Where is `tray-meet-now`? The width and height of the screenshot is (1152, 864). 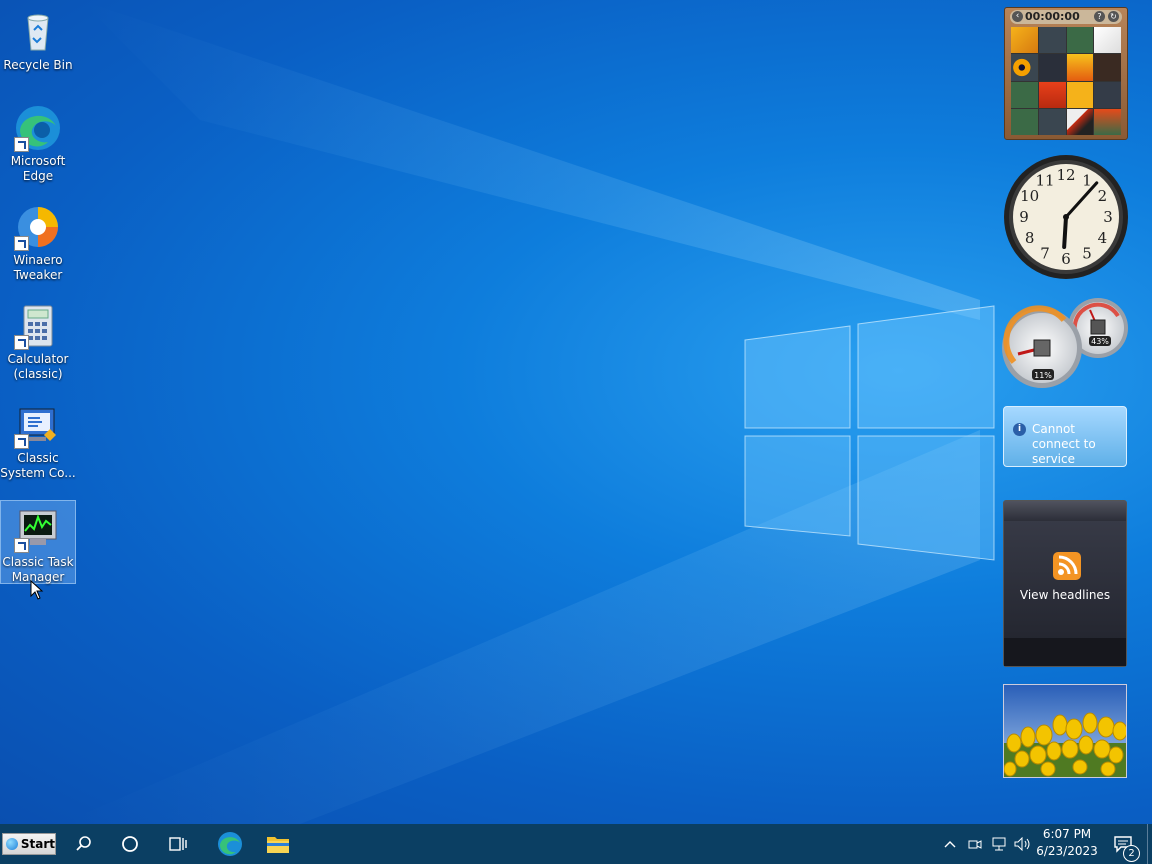
tray-meet-now is located at coordinates (975, 844).